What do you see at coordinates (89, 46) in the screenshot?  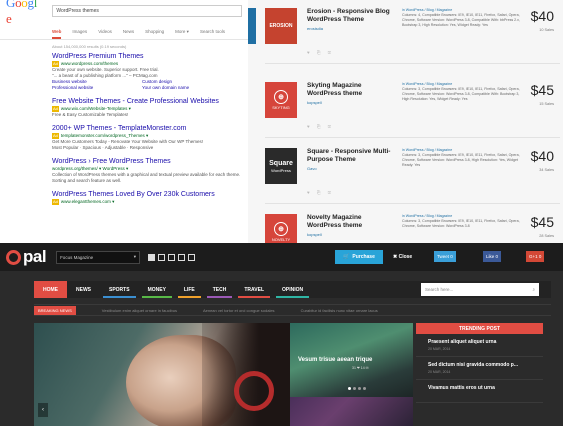 I see `result-stats: About 154,000,000 results (0.19 seconds)` at bounding box center [89, 46].